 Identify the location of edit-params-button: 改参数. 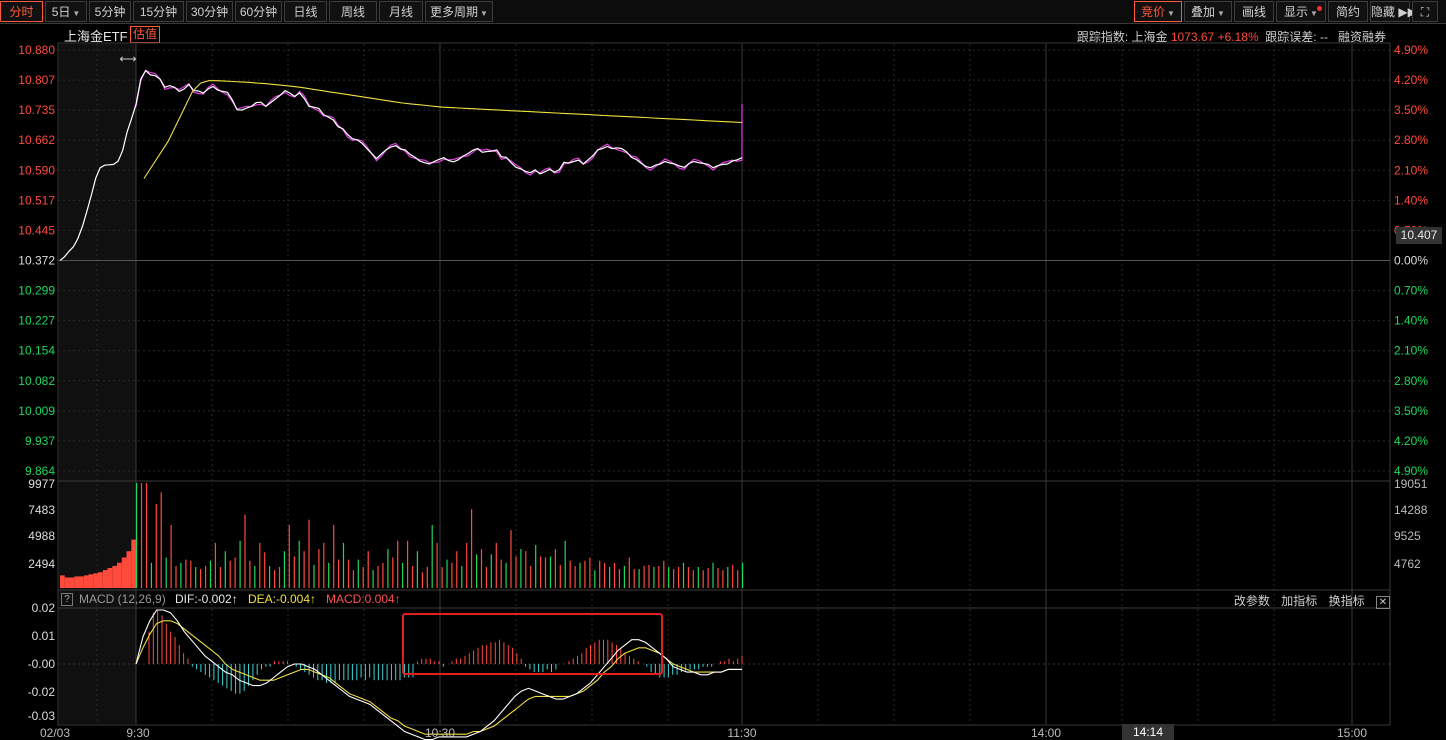
(1252, 601).